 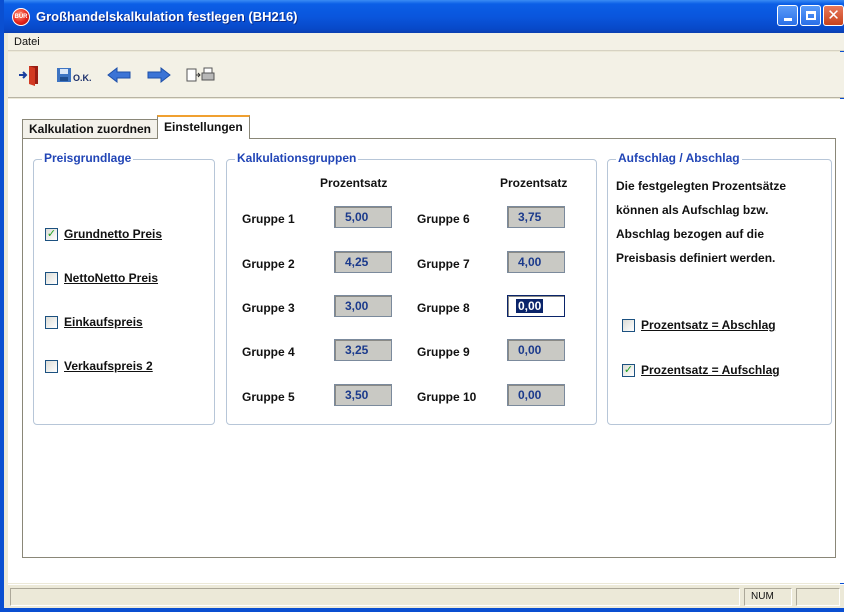 I want to click on status-pane-main, so click(x=375, y=597).